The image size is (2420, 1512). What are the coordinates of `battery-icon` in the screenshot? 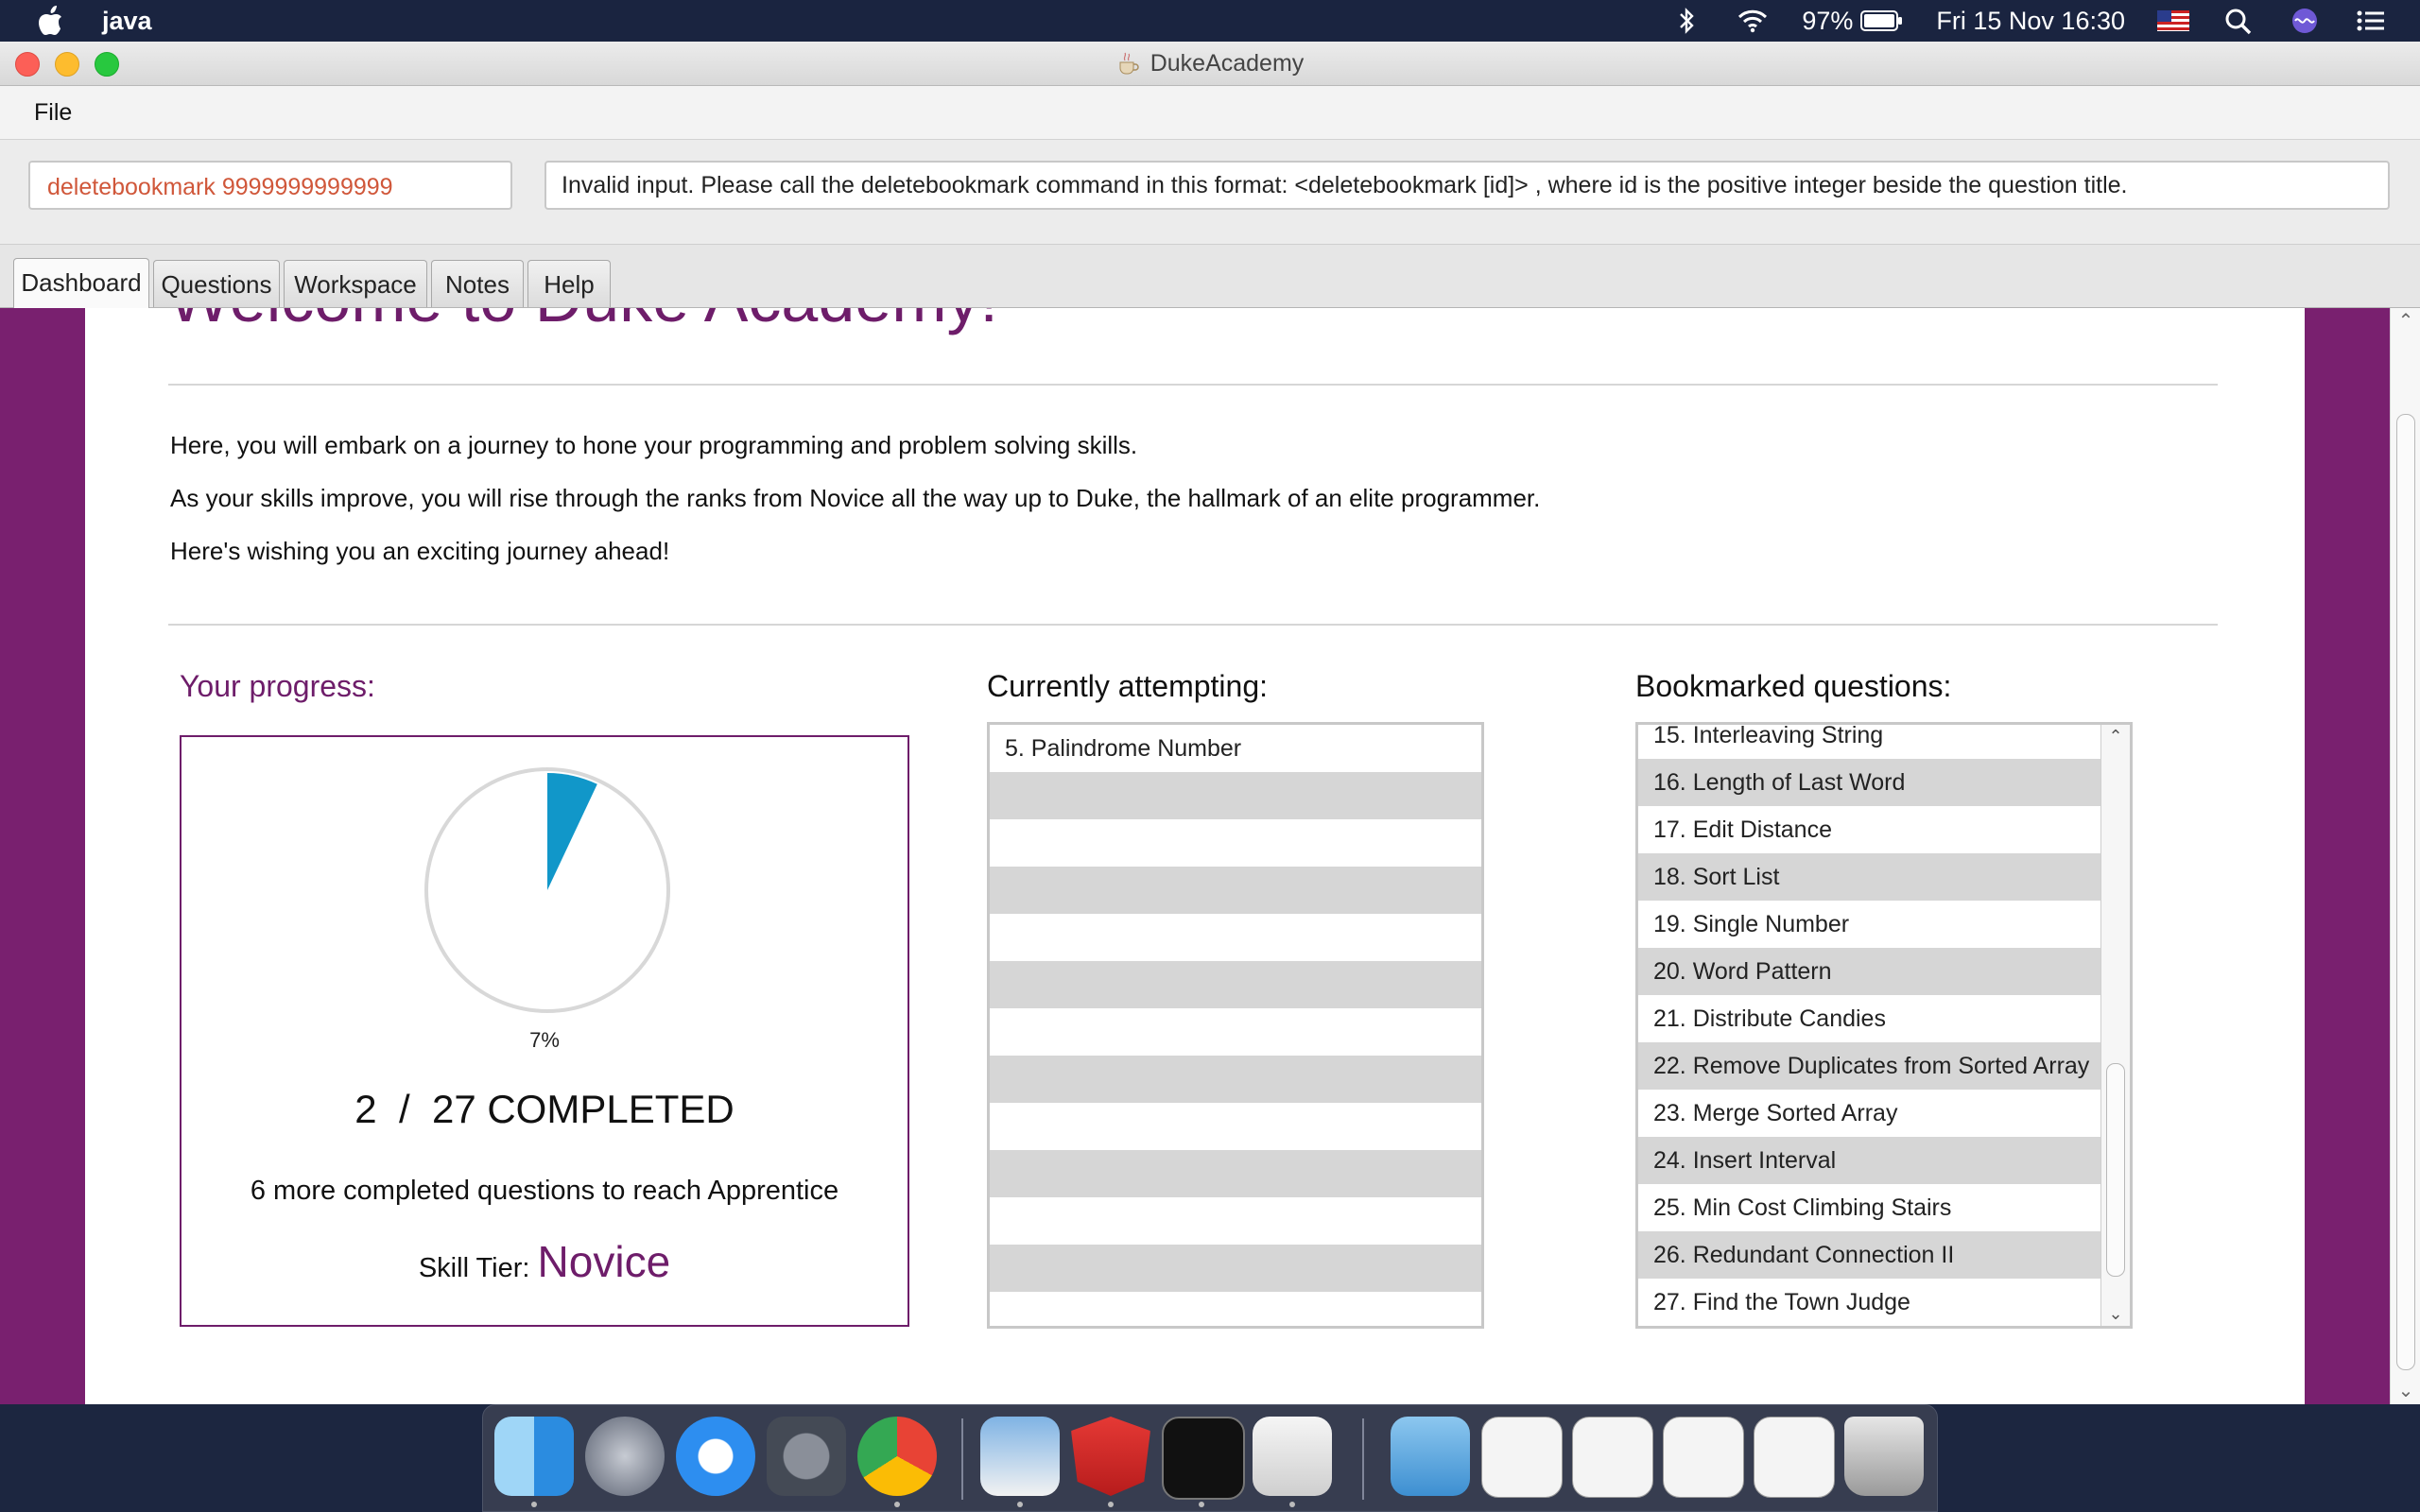 It's located at (1882, 20).